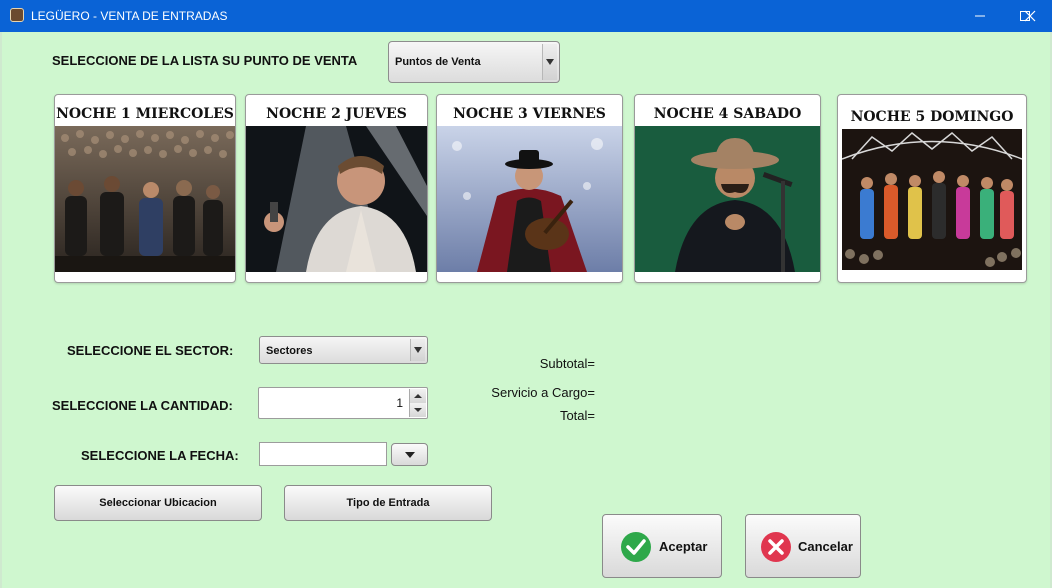 This screenshot has width=1052, height=588. Describe the element at coordinates (727, 199) in the screenshot. I see `night-4-photo` at that location.